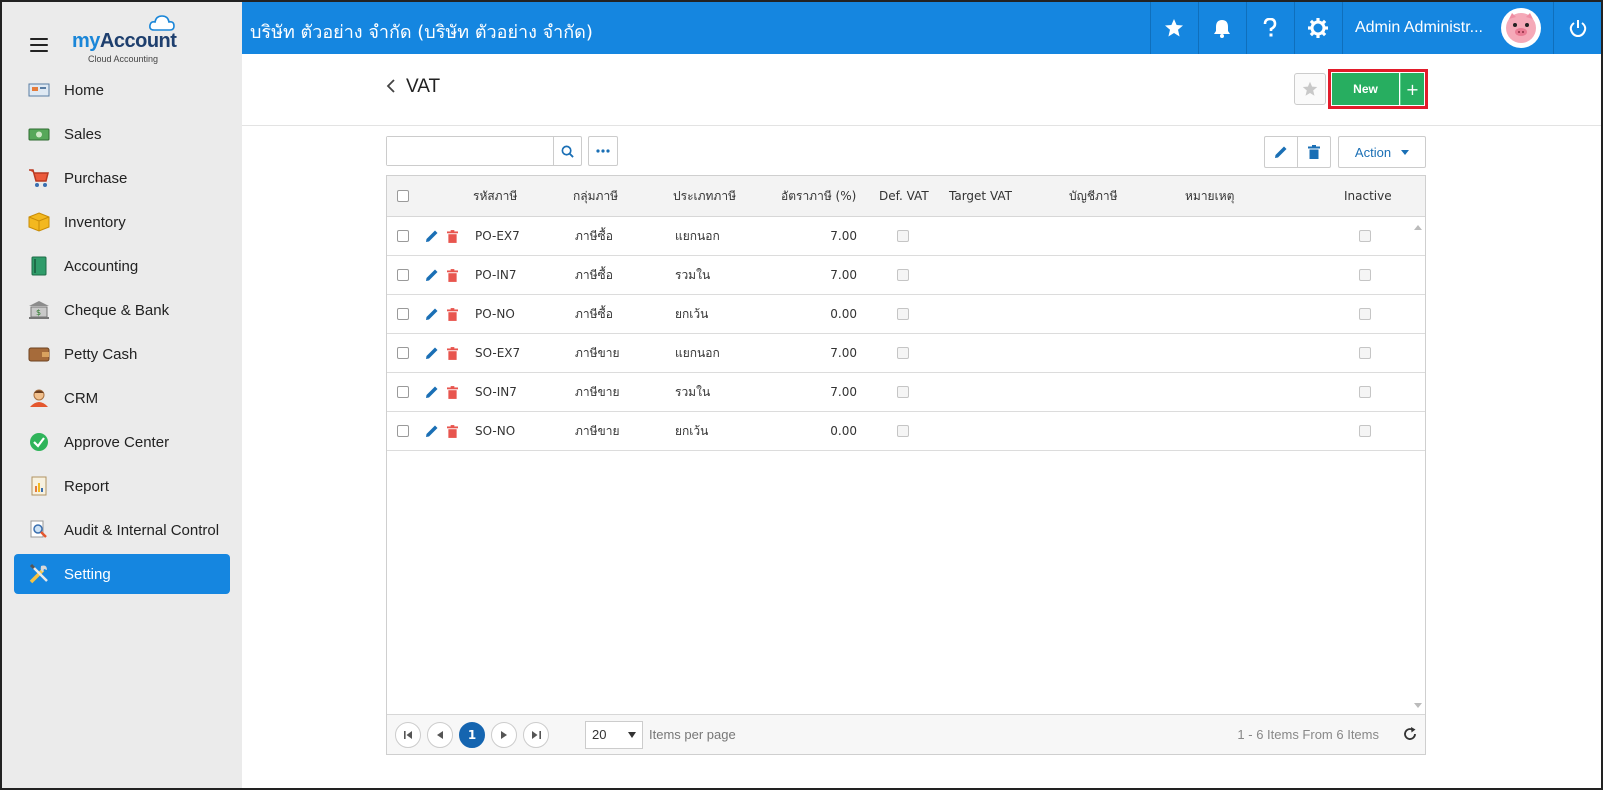  What do you see at coordinates (567, 151) in the screenshot?
I see `search-button` at bounding box center [567, 151].